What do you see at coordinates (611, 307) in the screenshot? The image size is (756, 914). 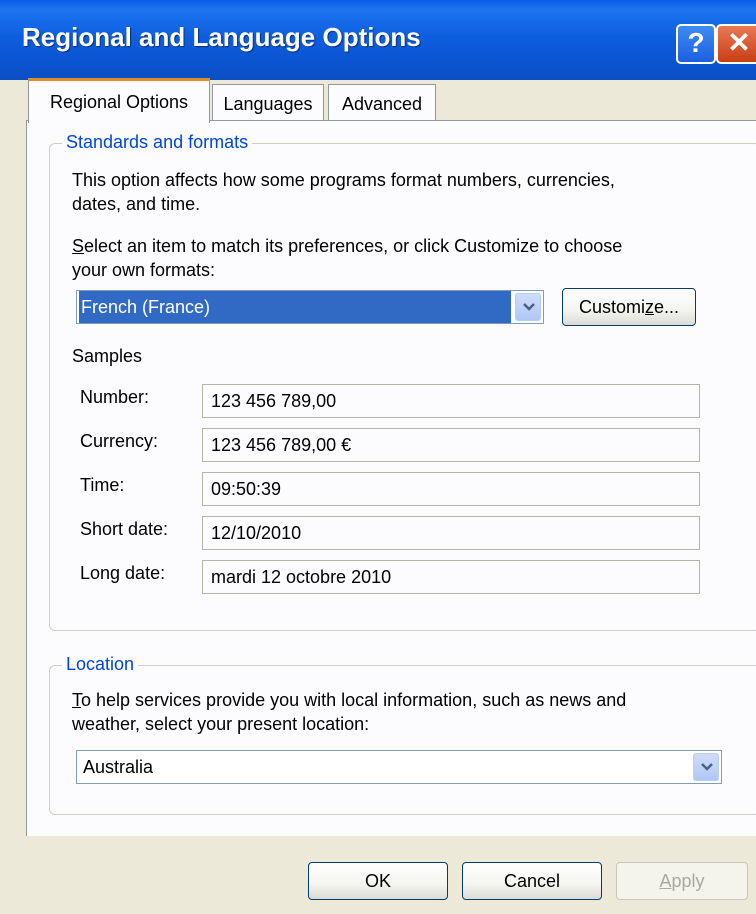 I see `customize-label-pre: Customi` at bounding box center [611, 307].